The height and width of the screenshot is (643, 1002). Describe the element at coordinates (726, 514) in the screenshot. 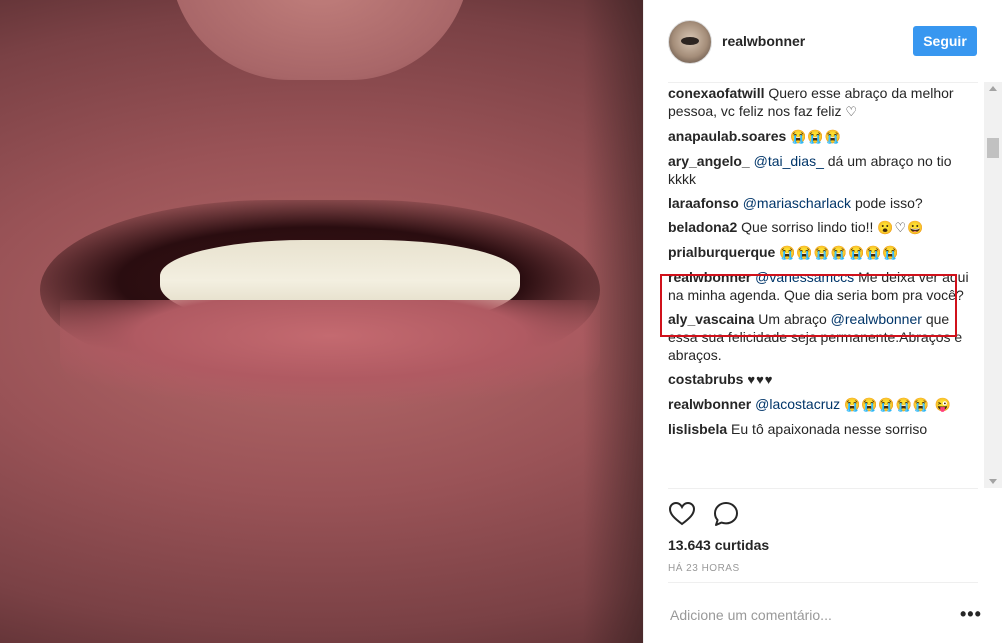

I see `speech-bubble-icon` at that location.